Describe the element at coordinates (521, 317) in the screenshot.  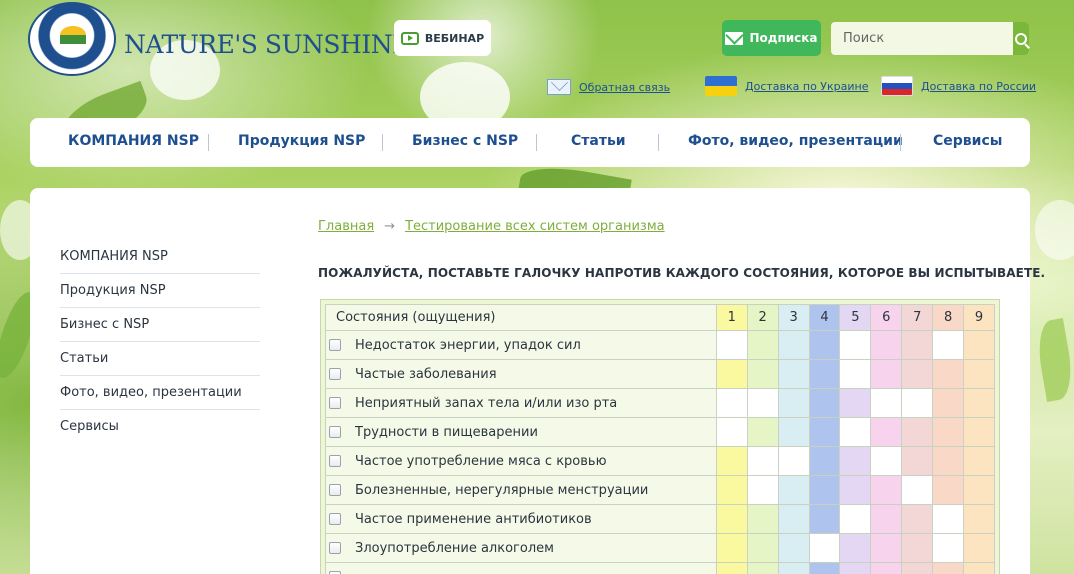
I see `conditions-header: Состояния (ощущения)` at that location.